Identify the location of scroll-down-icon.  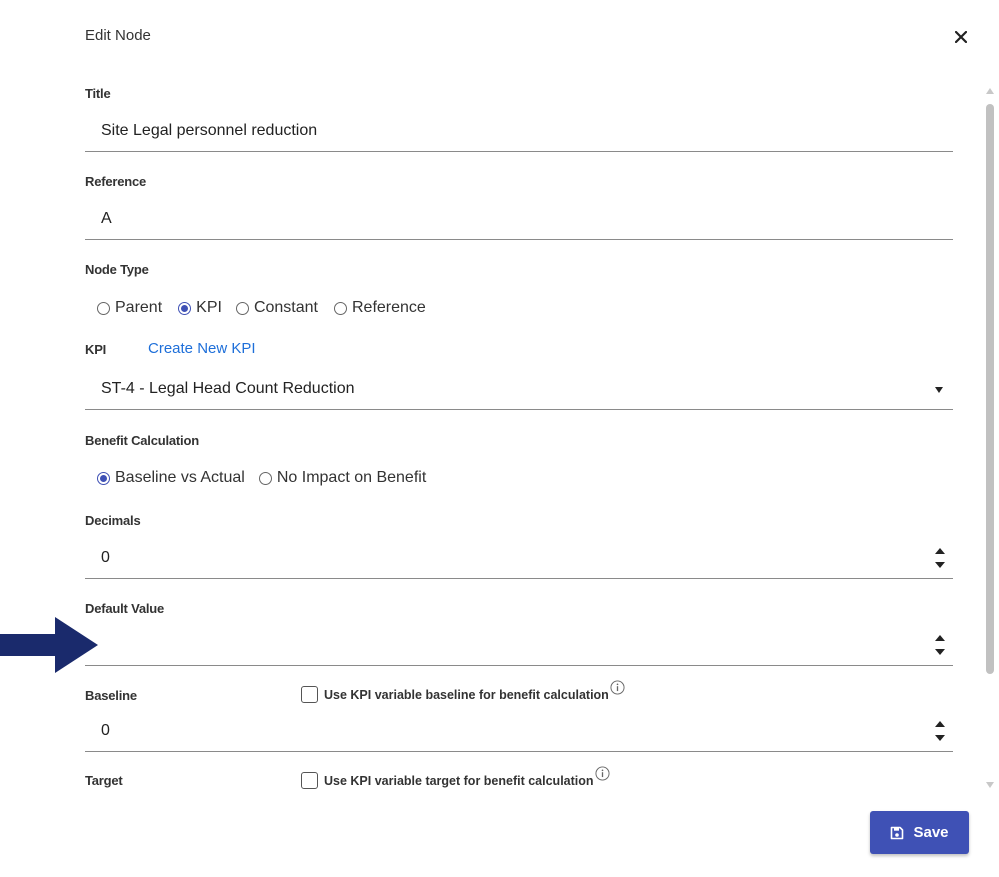
(990, 785).